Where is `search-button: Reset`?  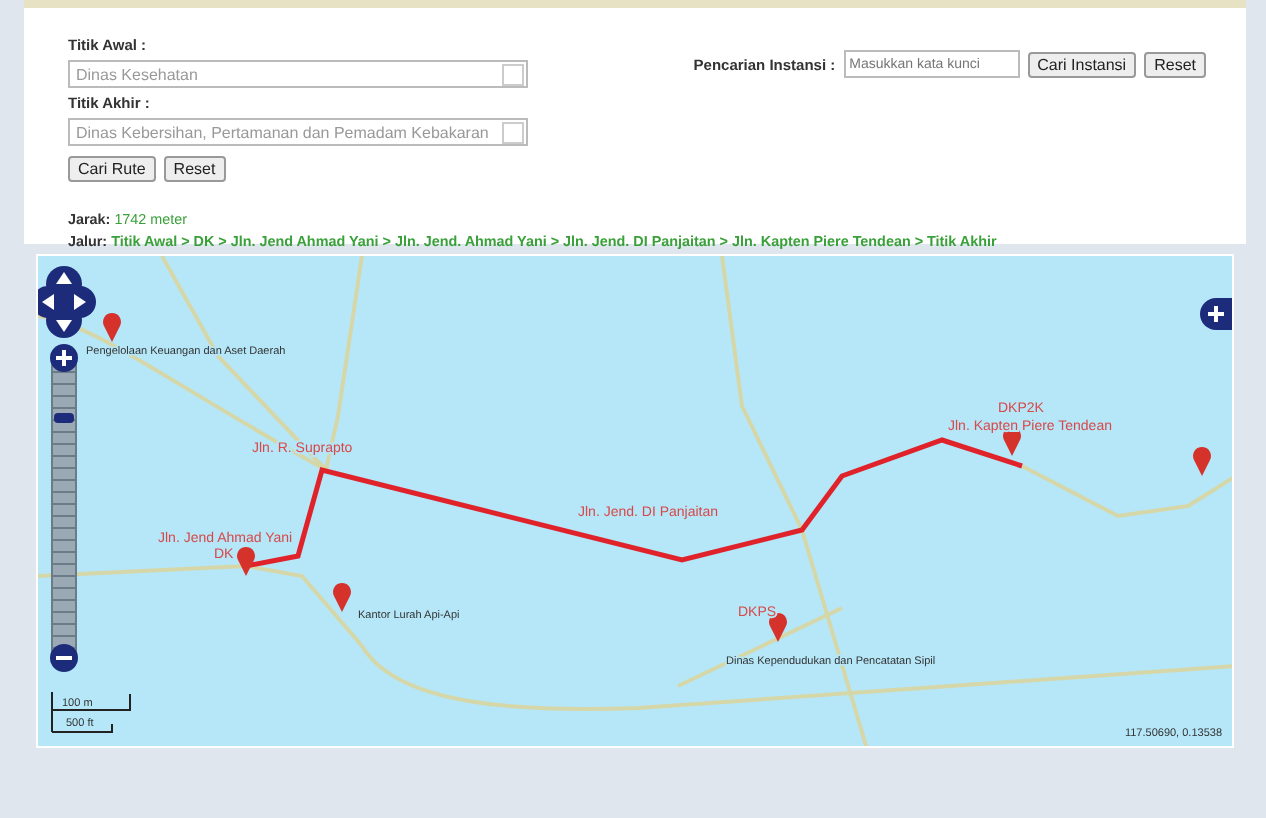
search-button: Reset is located at coordinates (1175, 64).